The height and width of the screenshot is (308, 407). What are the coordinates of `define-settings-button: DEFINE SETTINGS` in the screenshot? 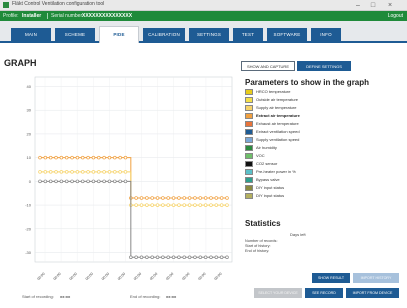 It's located at (324, 66).